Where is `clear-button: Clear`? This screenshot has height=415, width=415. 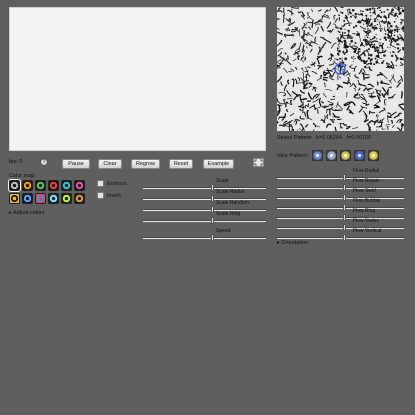 clear-button: Clear is located at coordinates (110, 164).